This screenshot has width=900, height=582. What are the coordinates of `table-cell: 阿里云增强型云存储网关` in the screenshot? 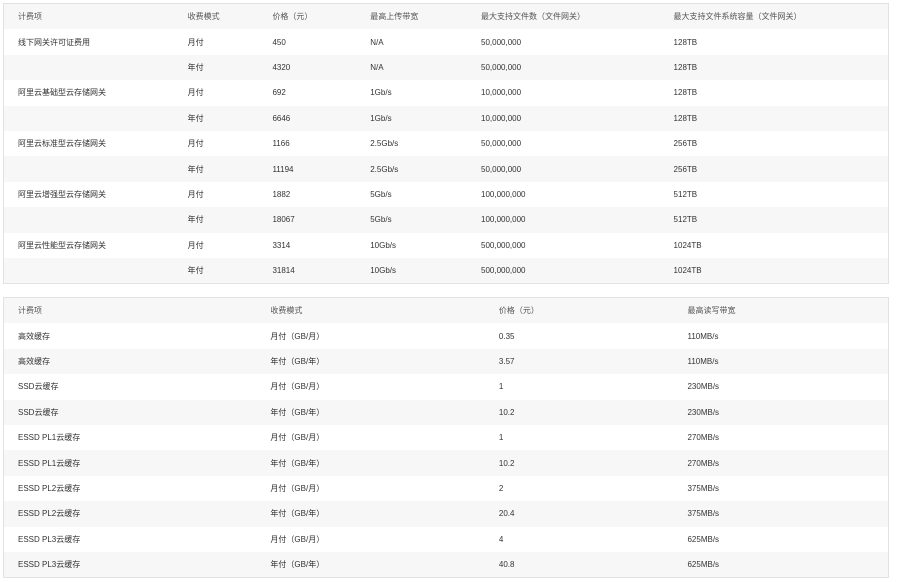 It's located at (62, 194).